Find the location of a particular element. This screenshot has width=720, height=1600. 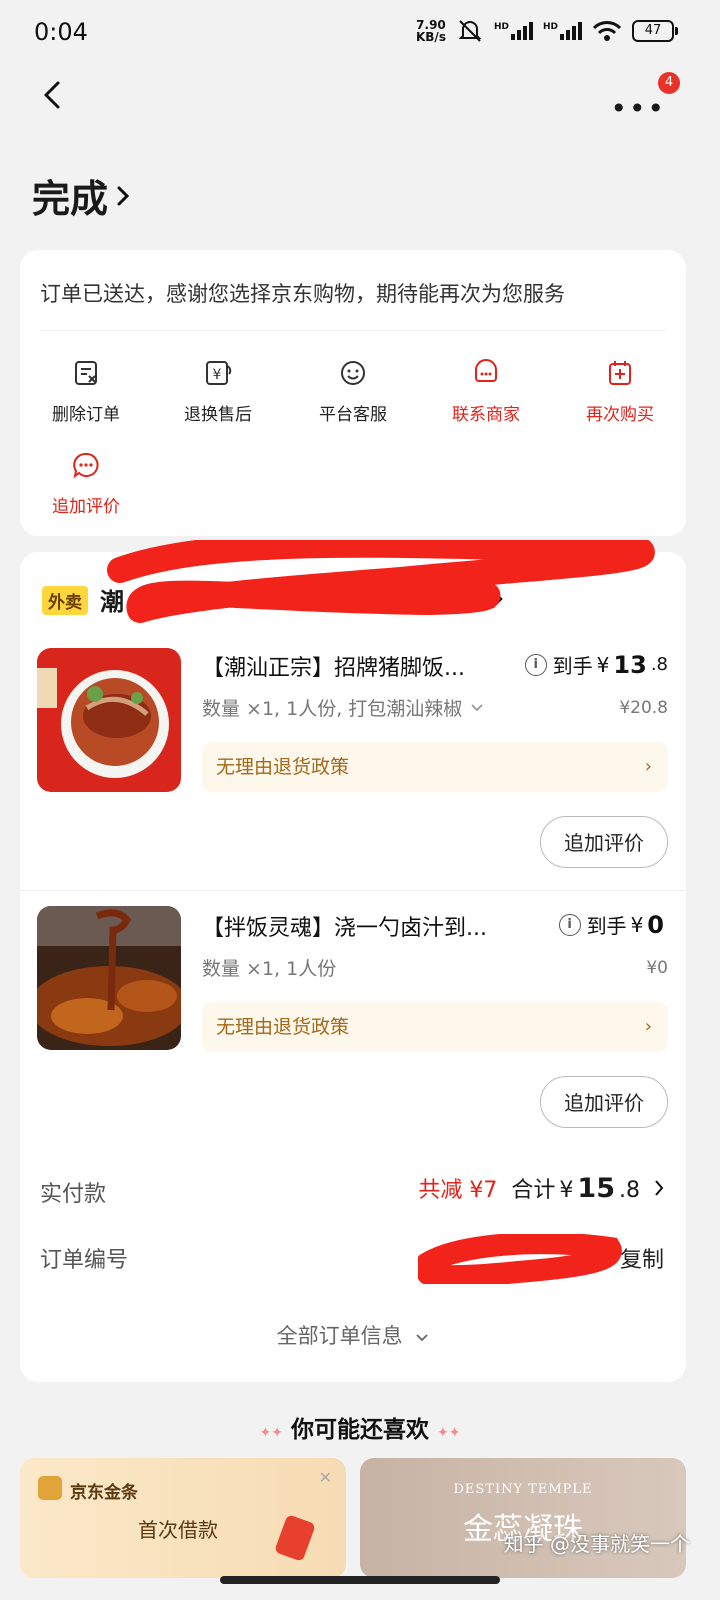

customer-service-icon is located at coordinates (353, 373).